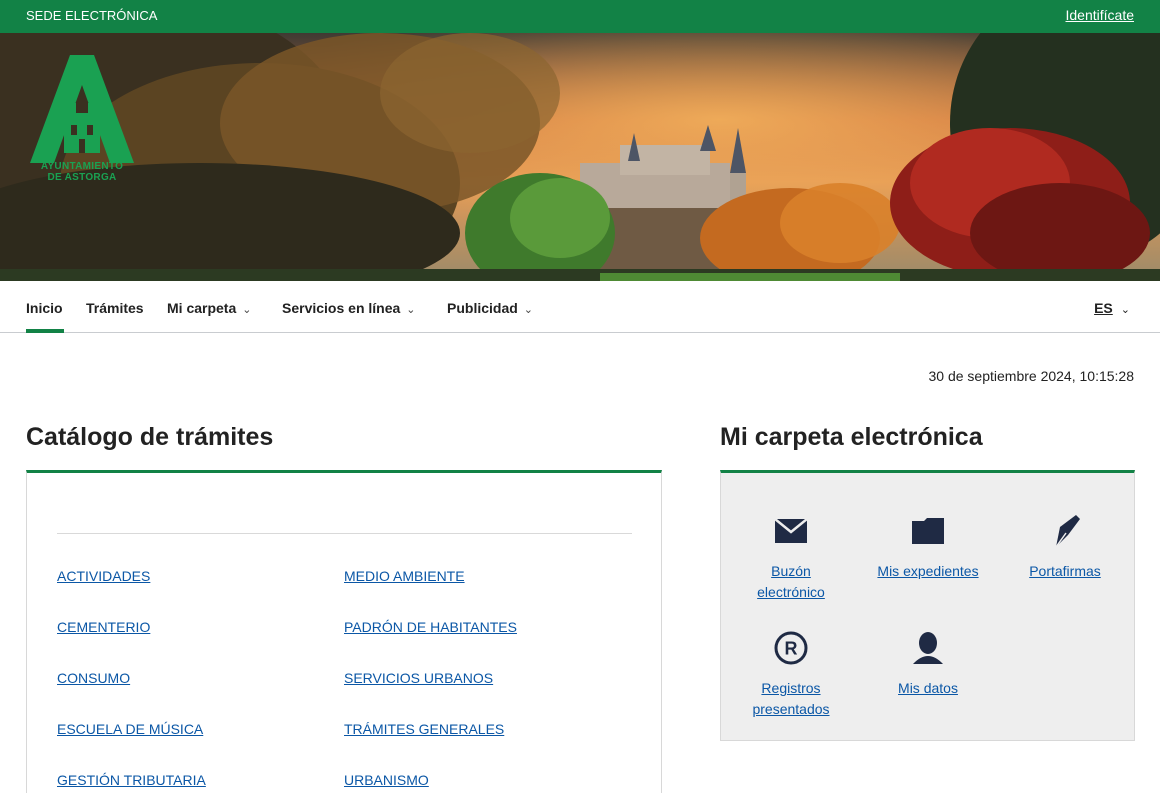 The image size is (1160, 793). What do you see at coordinates (430, 627) in the screenshot?
I see `catalog-link: PADRÓN DE HABITANTES` at bounding box center [430, 627].